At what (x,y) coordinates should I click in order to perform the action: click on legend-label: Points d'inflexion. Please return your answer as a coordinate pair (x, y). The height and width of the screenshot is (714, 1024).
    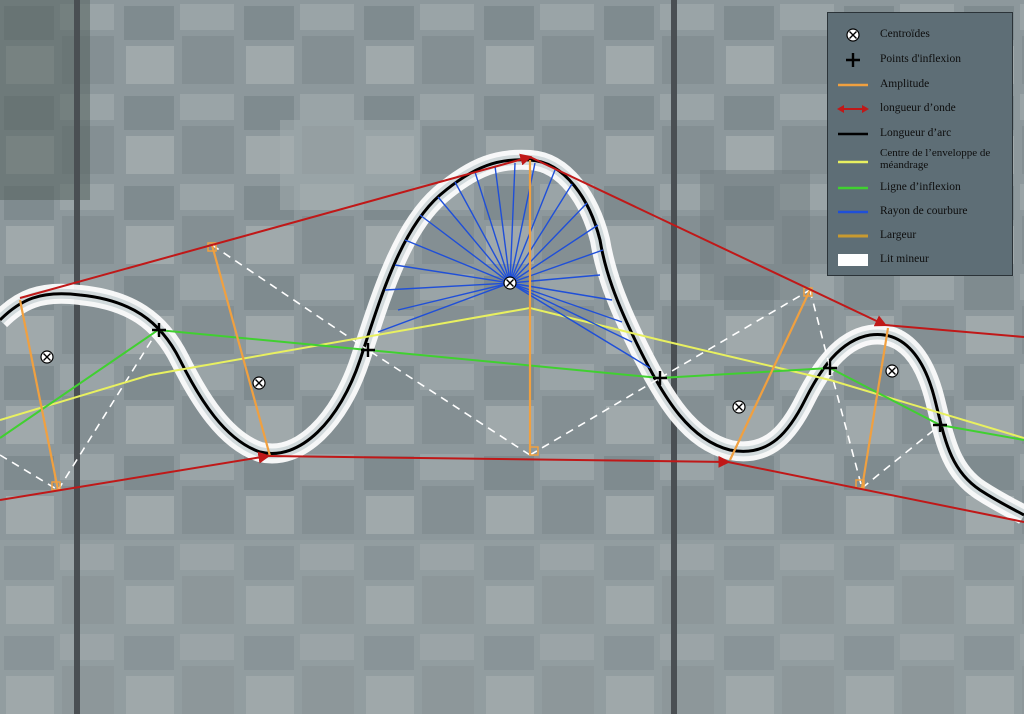
    Looking at the image, I should click on (920, 59).